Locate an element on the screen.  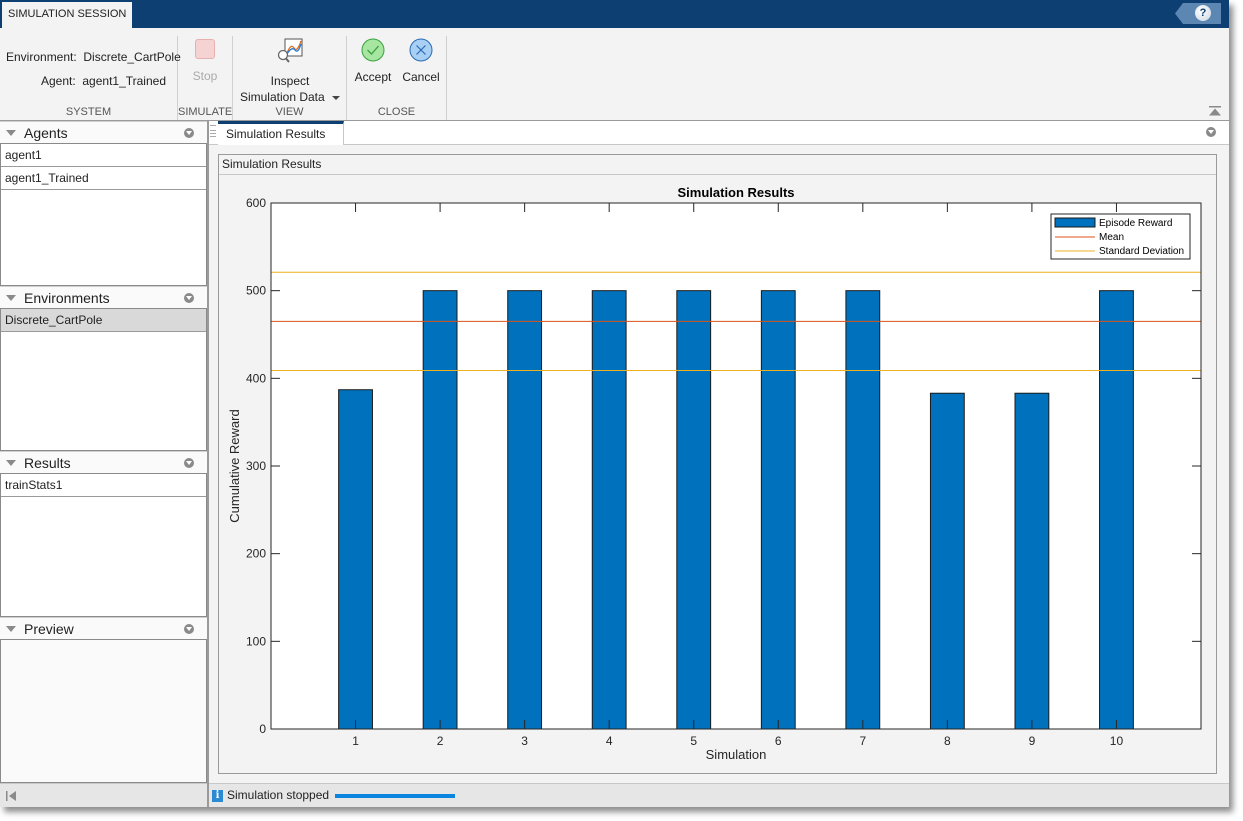
environment-value: Discrete_CartPole is located at coordinates (132, 57).